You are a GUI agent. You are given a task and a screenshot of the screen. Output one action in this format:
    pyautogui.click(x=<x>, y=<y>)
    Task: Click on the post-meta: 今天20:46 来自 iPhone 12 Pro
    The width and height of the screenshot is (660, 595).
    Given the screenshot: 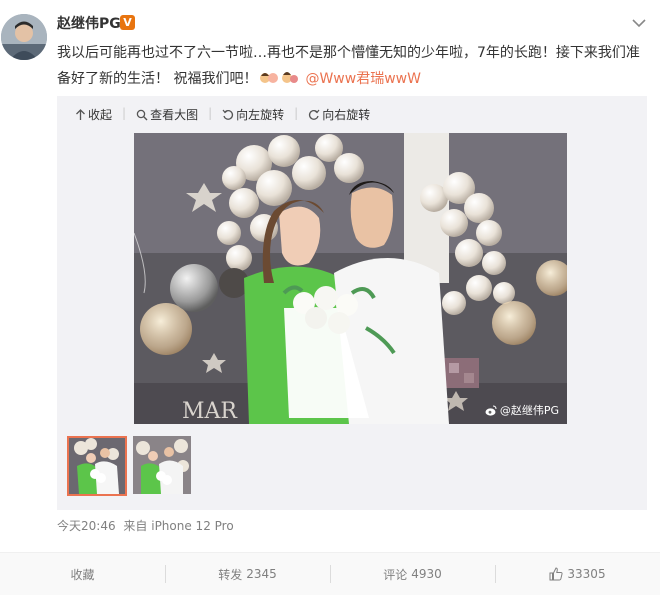 What is the action you would take?
    pyautogui.click(x=147, y=525)
    